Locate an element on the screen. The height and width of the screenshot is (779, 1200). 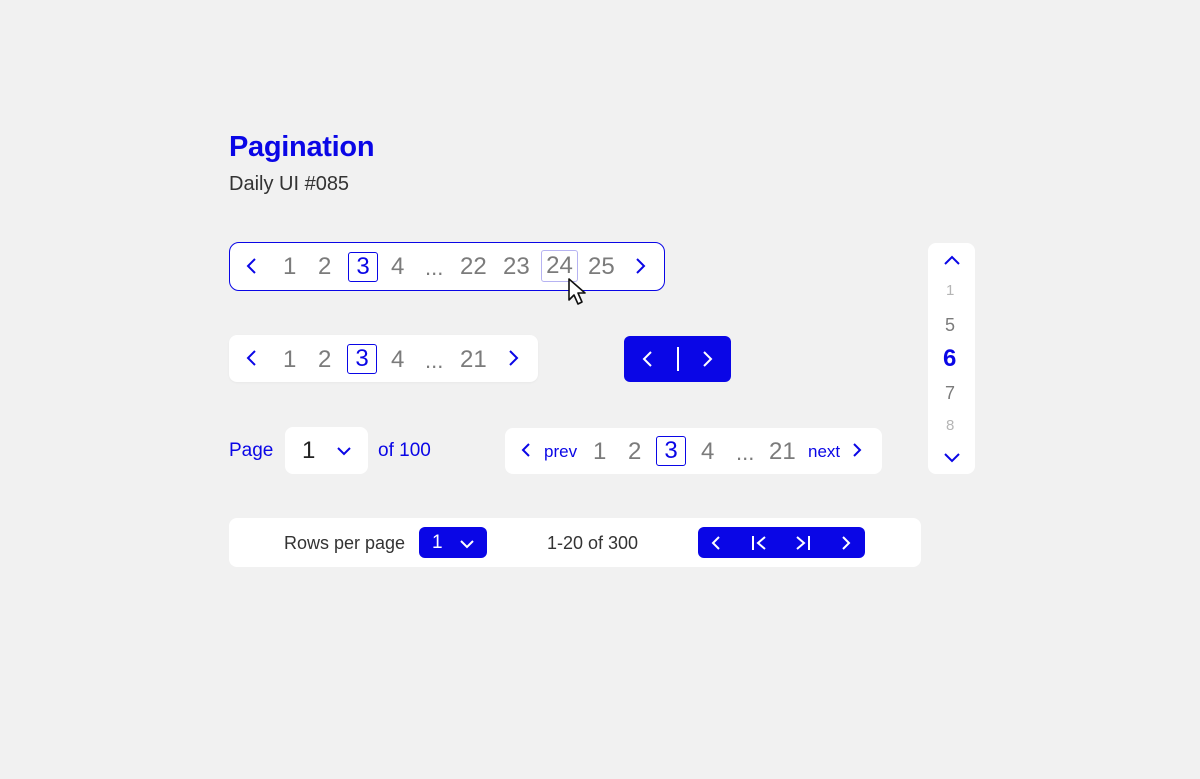
vertical-page-current: 6 is located at coordinates (949, 359).